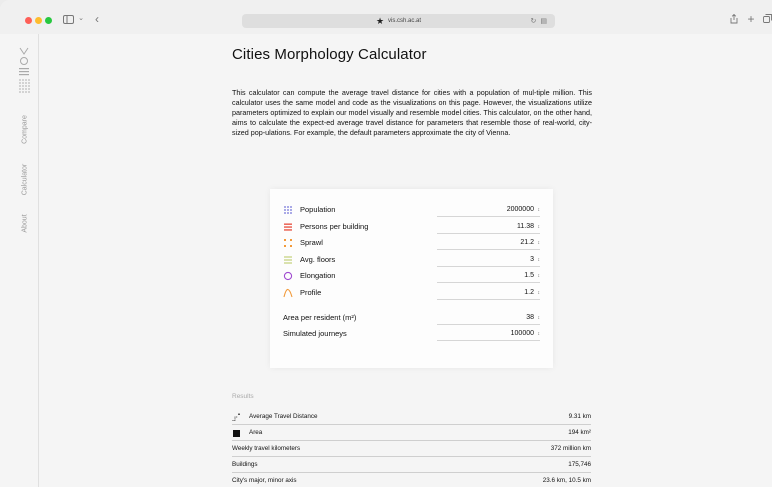  Describe the element at coordinates (411, 244) in the screenshot. I see `param-row-sprawl: Sprawl 21.2` at that location.